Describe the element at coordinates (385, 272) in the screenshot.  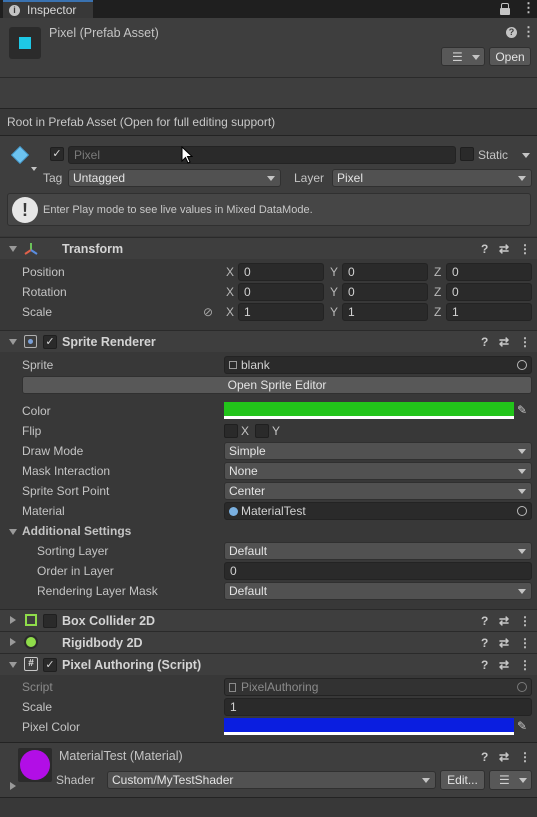
I see `position-y-field: 0` at that location.